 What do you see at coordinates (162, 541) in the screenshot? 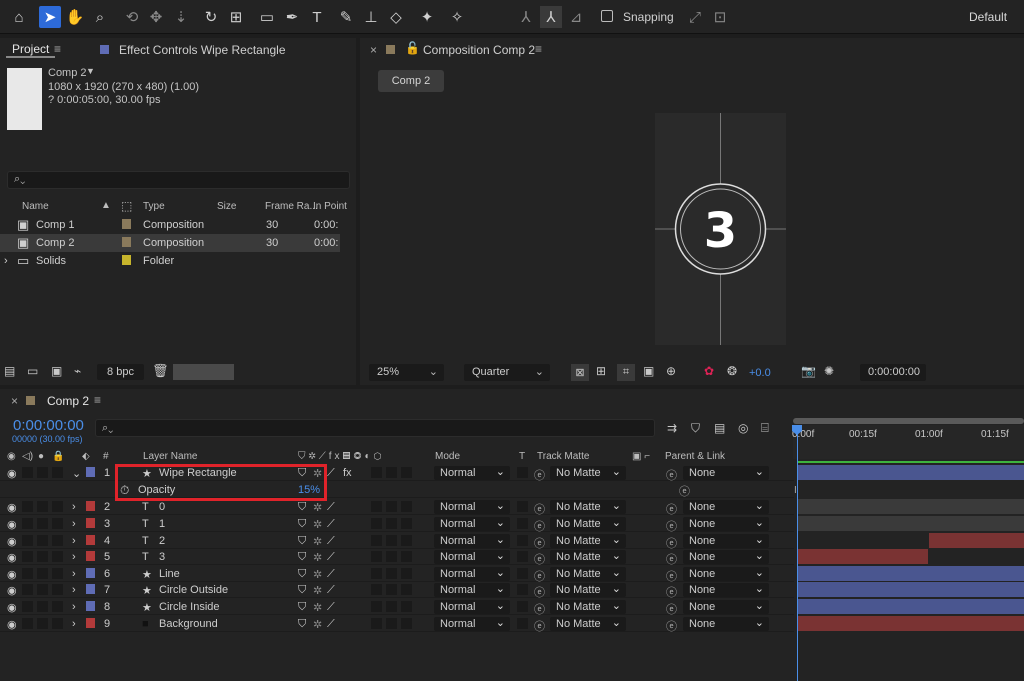
I see `layer-name: 2` at bounding box center [162, 541].